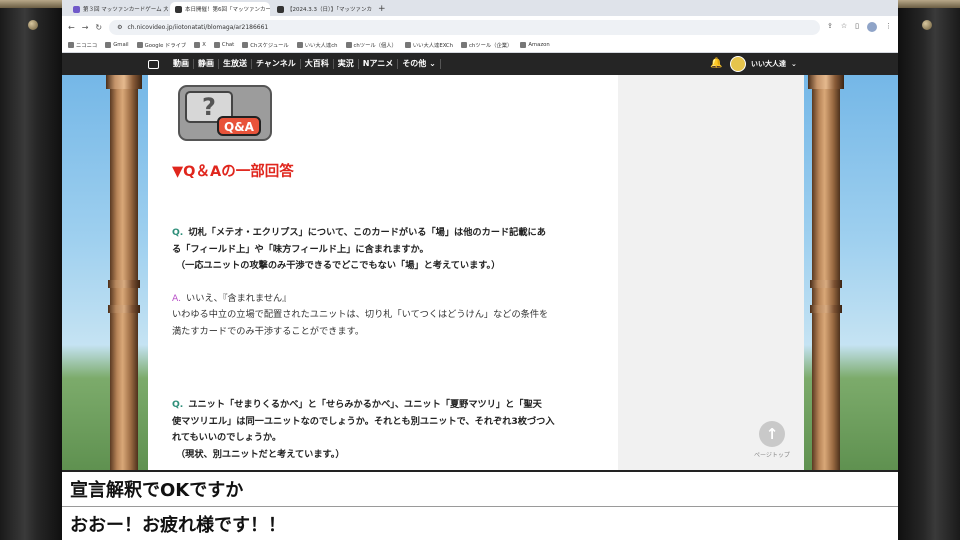 The width and height of the screenshot is (960, 540). Describe the element at coordinates (419, 64) in the screenshot. I see `nav-item-more: その他 ⌄` at that location.